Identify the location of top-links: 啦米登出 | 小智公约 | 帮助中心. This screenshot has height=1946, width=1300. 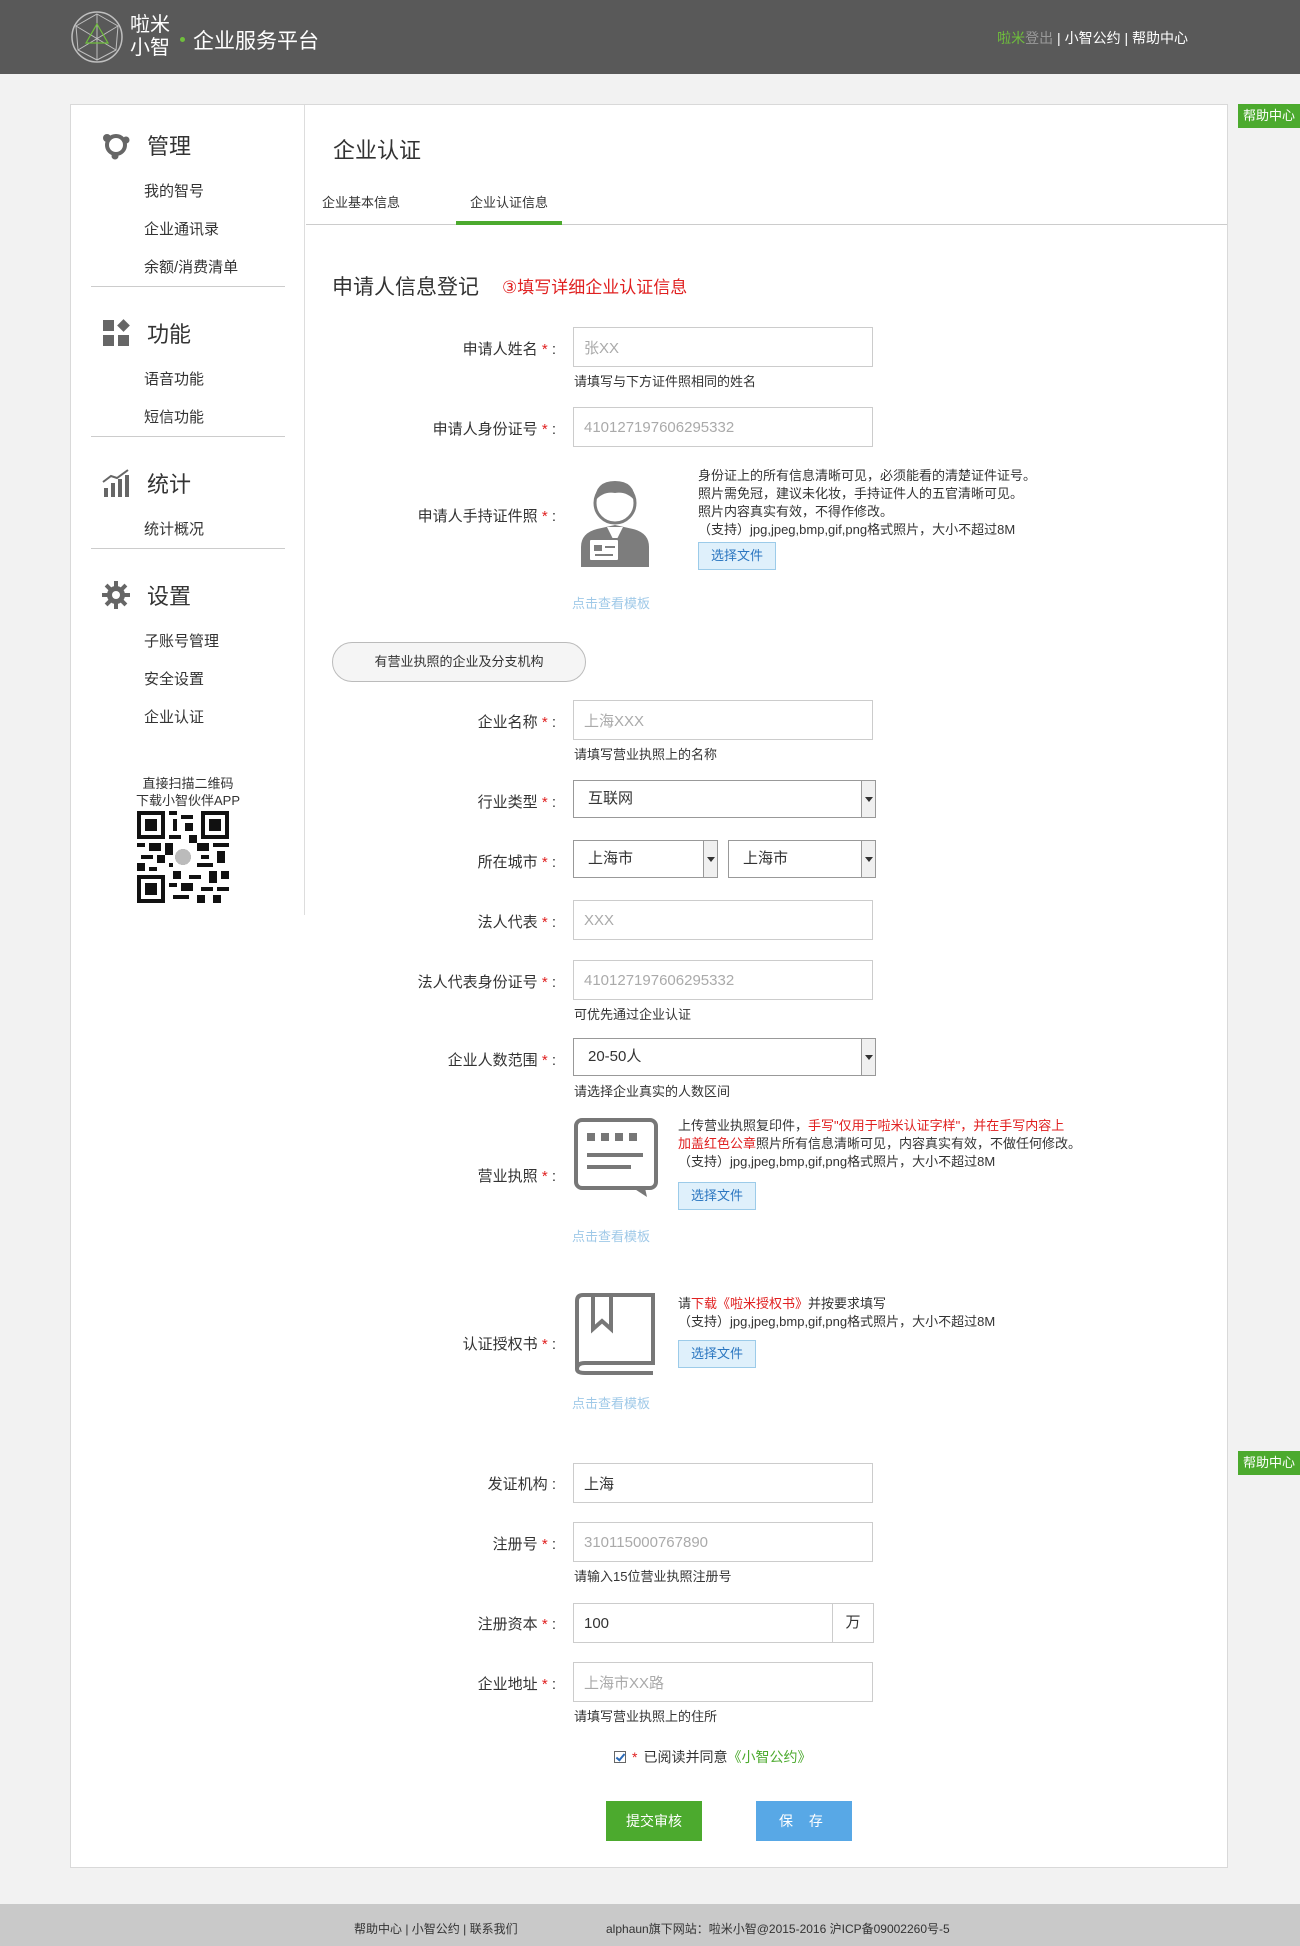
(1092, 38).